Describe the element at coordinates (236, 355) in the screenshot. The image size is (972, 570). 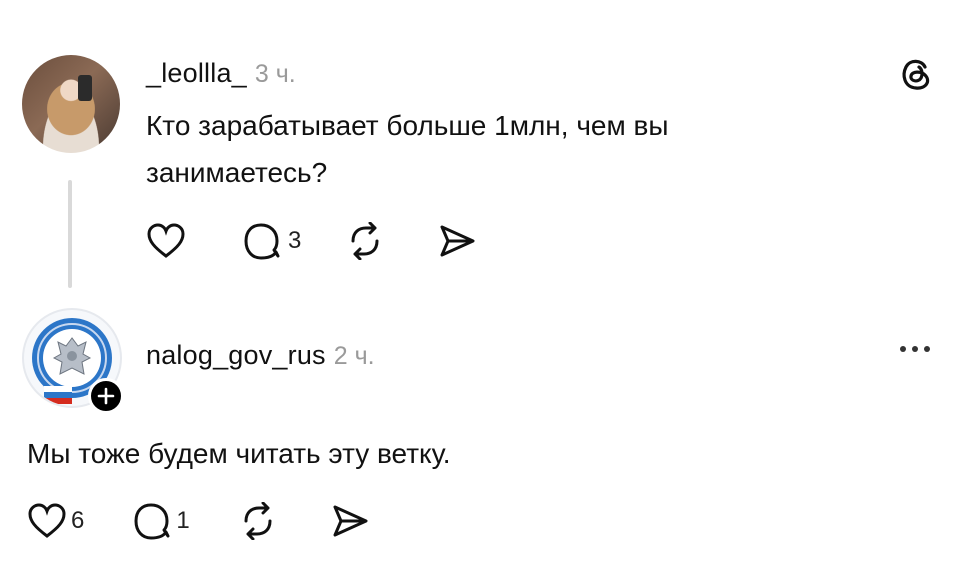
I see `post2-username: nalog_gov_rus` at that location.